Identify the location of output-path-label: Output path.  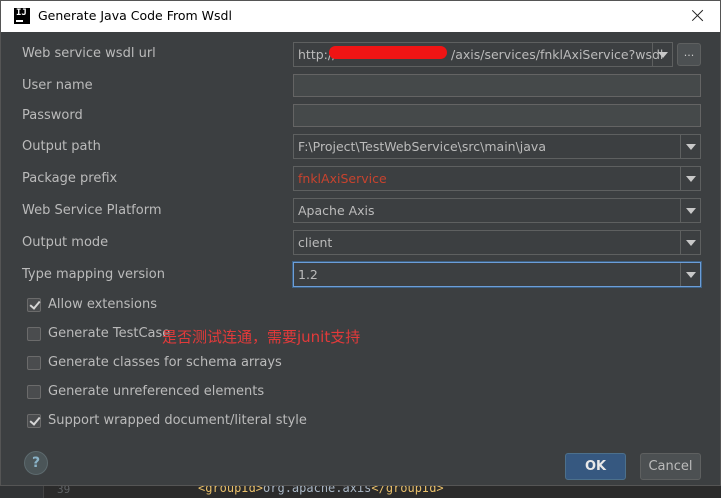
(61, 146).